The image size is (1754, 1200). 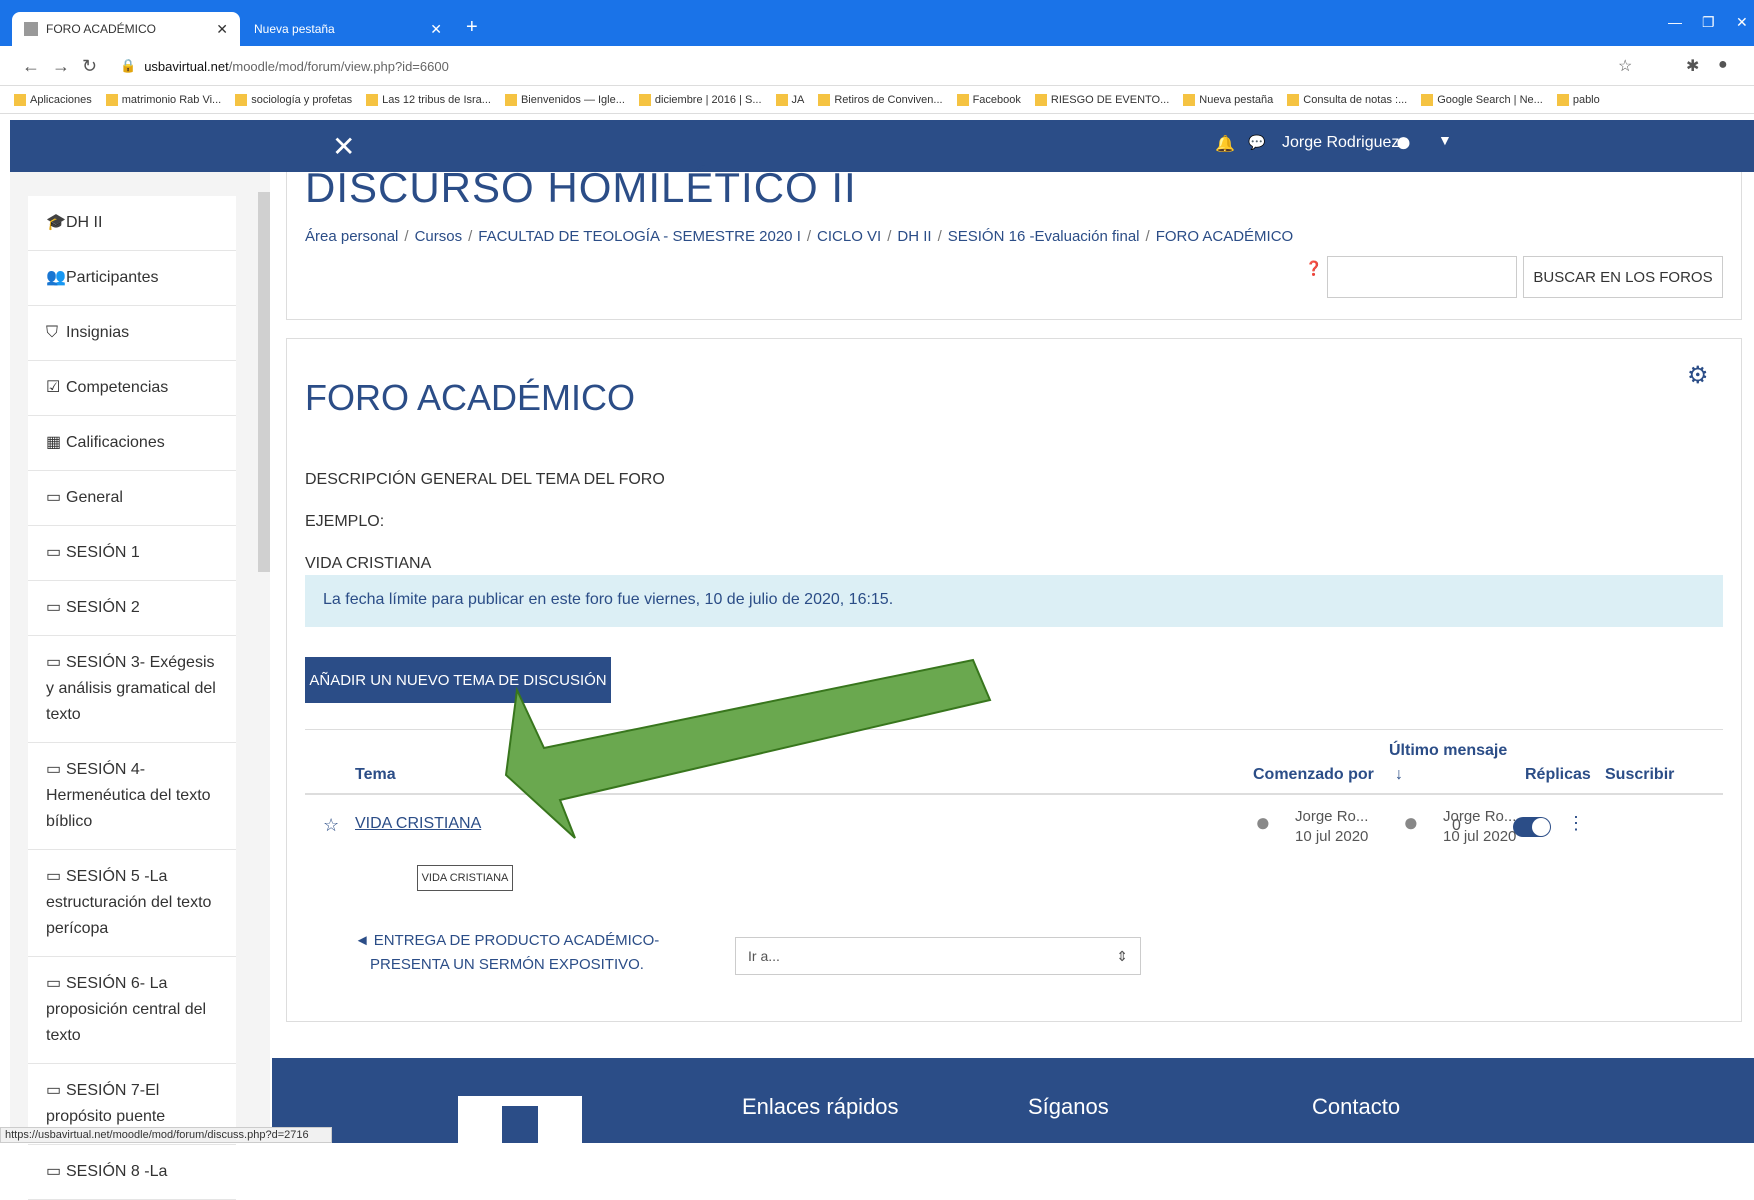 I want to click on subscribe-toggle, so click(x=1532, y=827).